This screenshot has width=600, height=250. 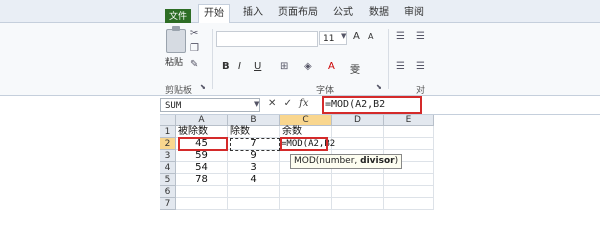 I want to click on name-box: SUM, so click(x=210, y=105).